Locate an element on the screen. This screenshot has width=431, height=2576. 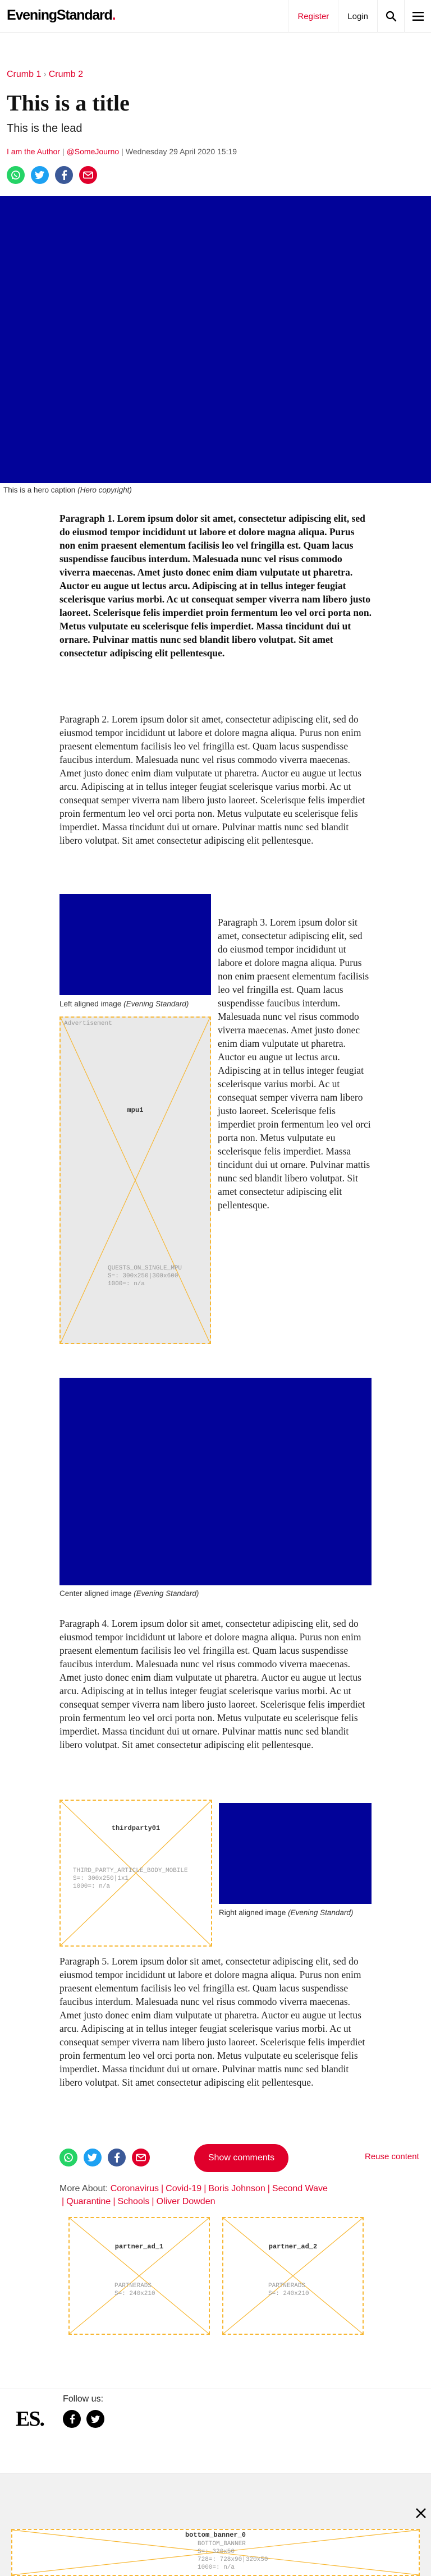
article-lead: This is the lead is located at coordinates (44, 128).